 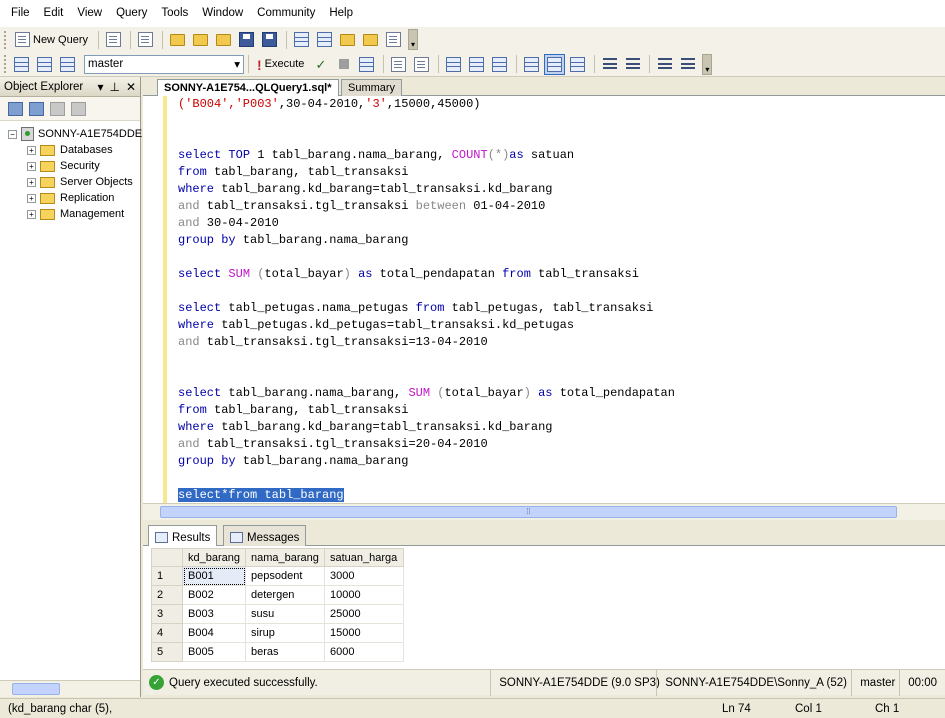 I want to click on table-cell: 10000, so click(x=364, y=595).